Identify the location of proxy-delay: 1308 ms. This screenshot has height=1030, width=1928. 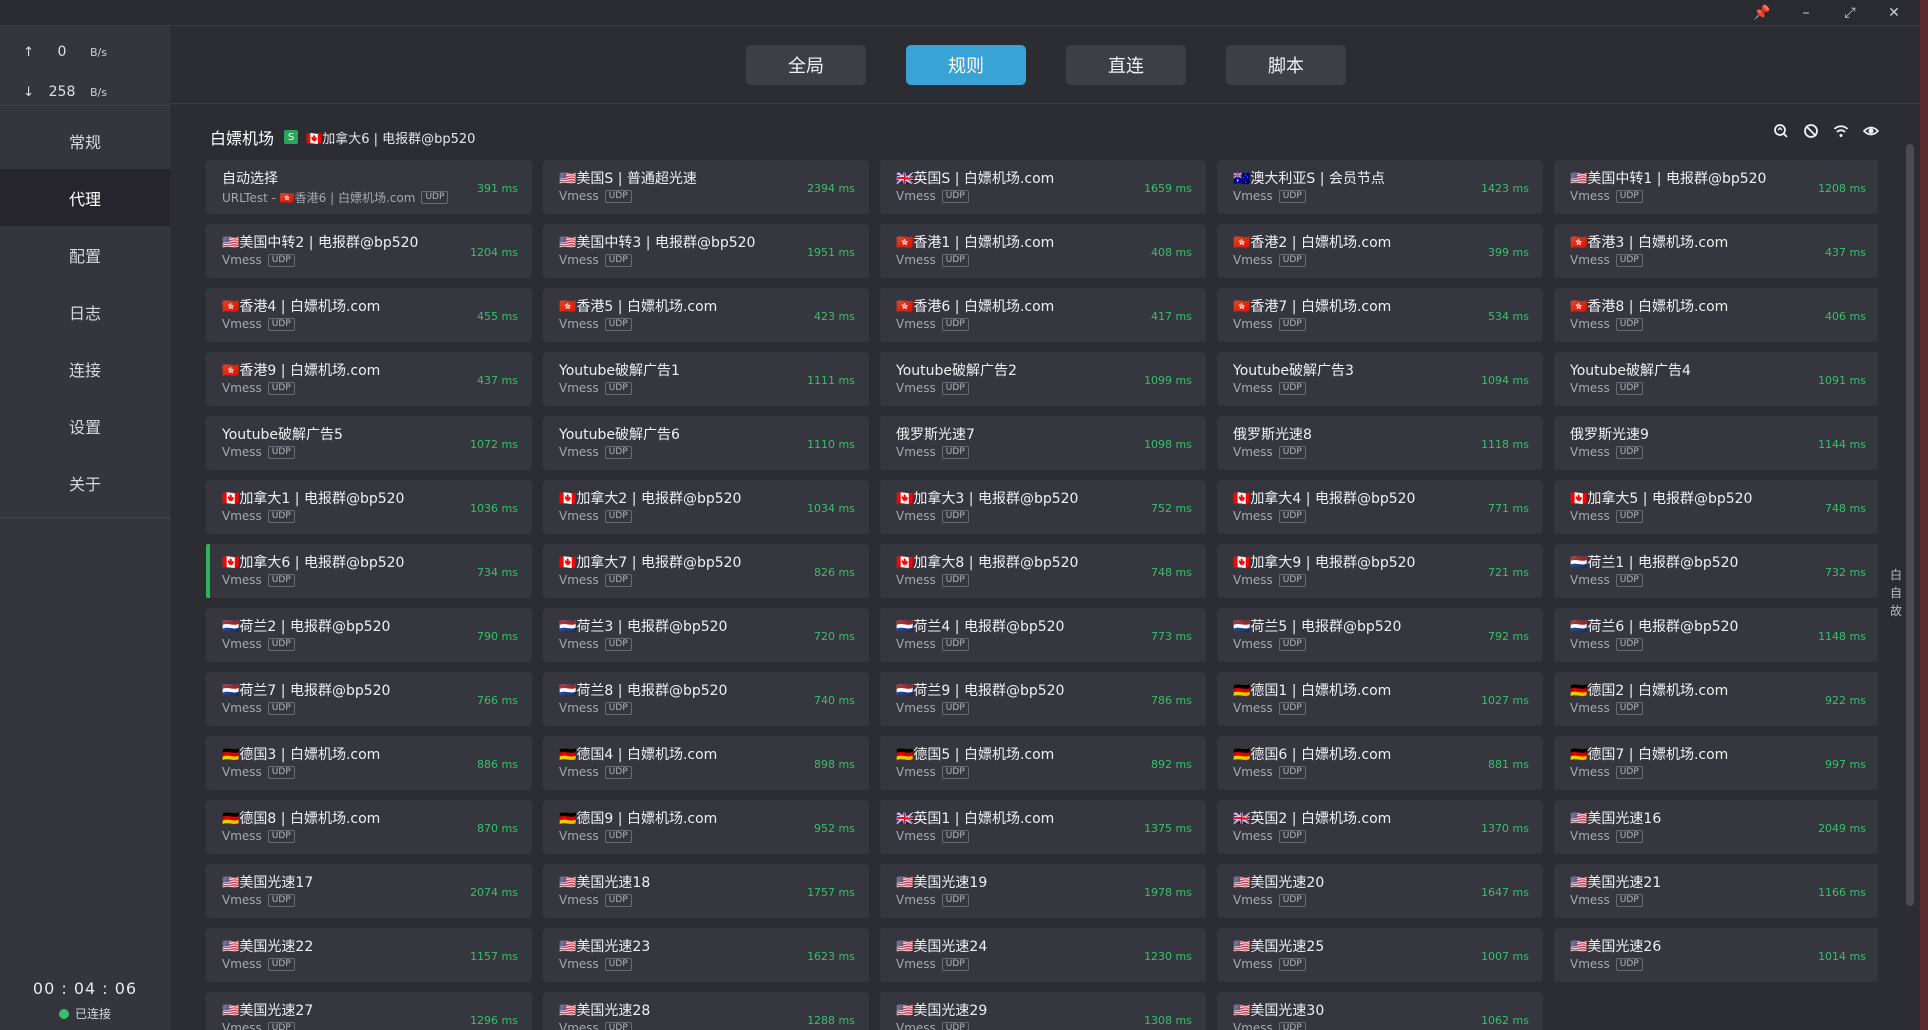
(1168, 1020).